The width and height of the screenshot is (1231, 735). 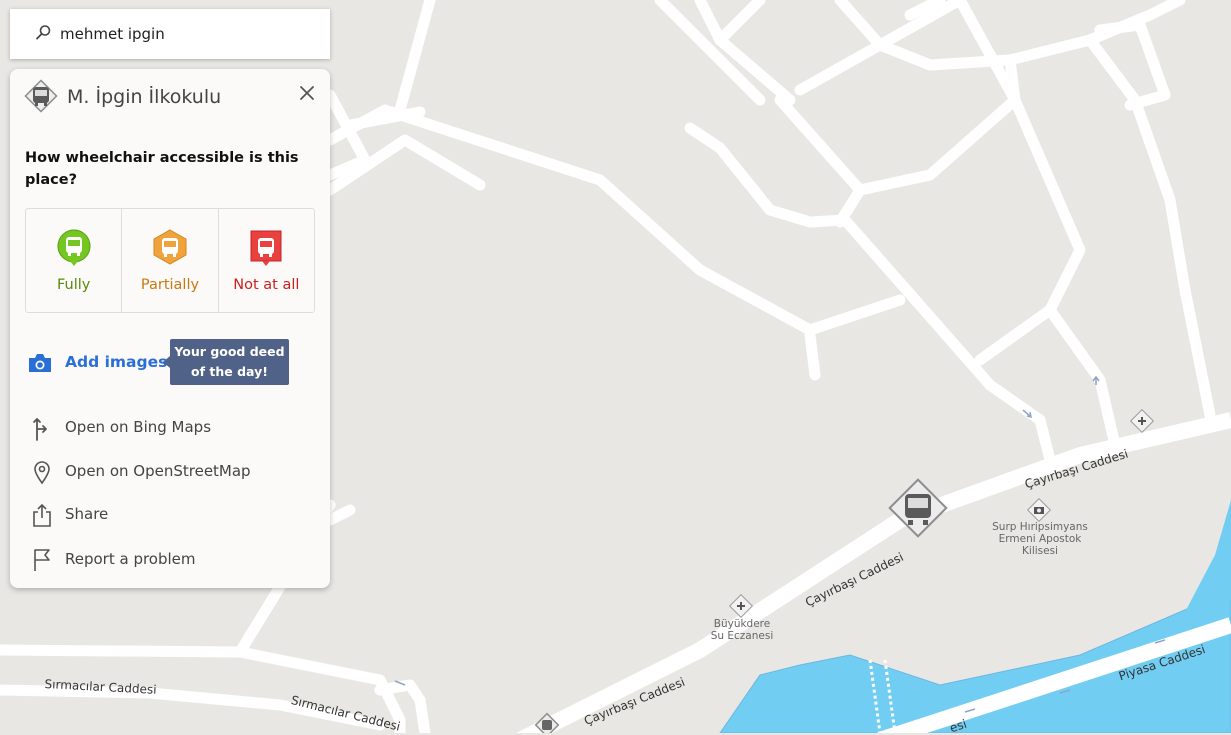 I want to click on search-input, so click(x=190, y=34).